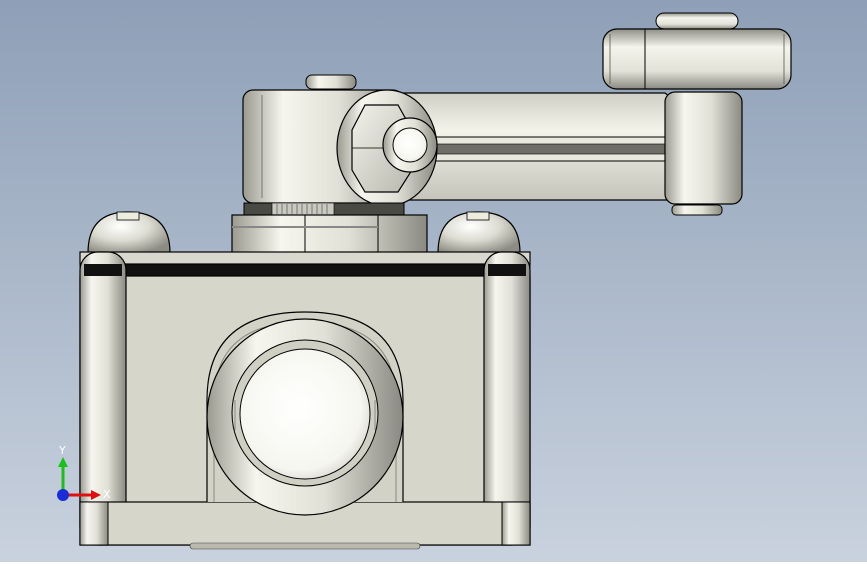 The width and height of the screenshot is (867, 566). What do you see at coordinates (329, 228) in the screenshot?
I see `actuator-shaft` at bounding box center [329, 228].